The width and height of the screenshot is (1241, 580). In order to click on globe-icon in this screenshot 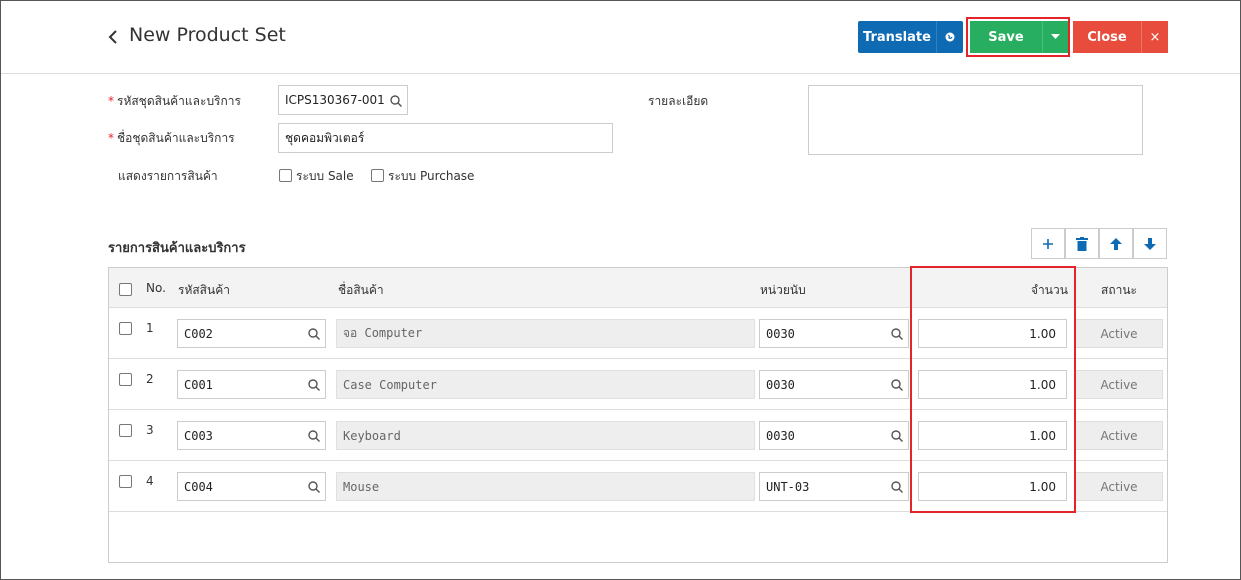, I will do `click(950, 37)`.